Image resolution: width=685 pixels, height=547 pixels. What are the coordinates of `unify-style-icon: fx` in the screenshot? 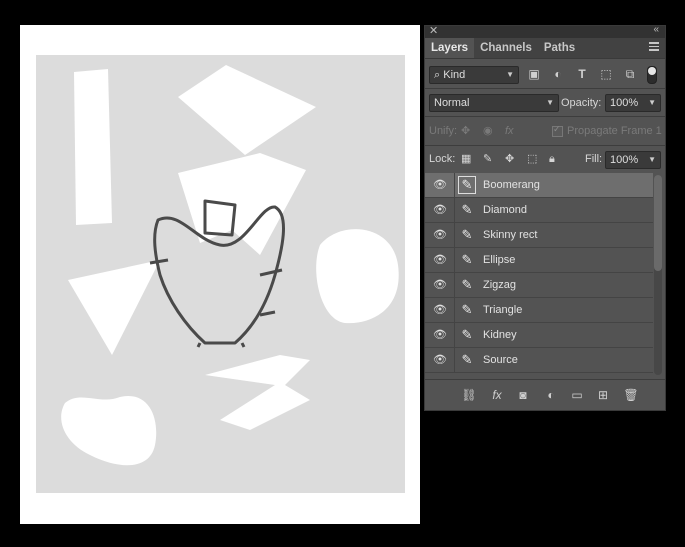 It's located at (509, 131).